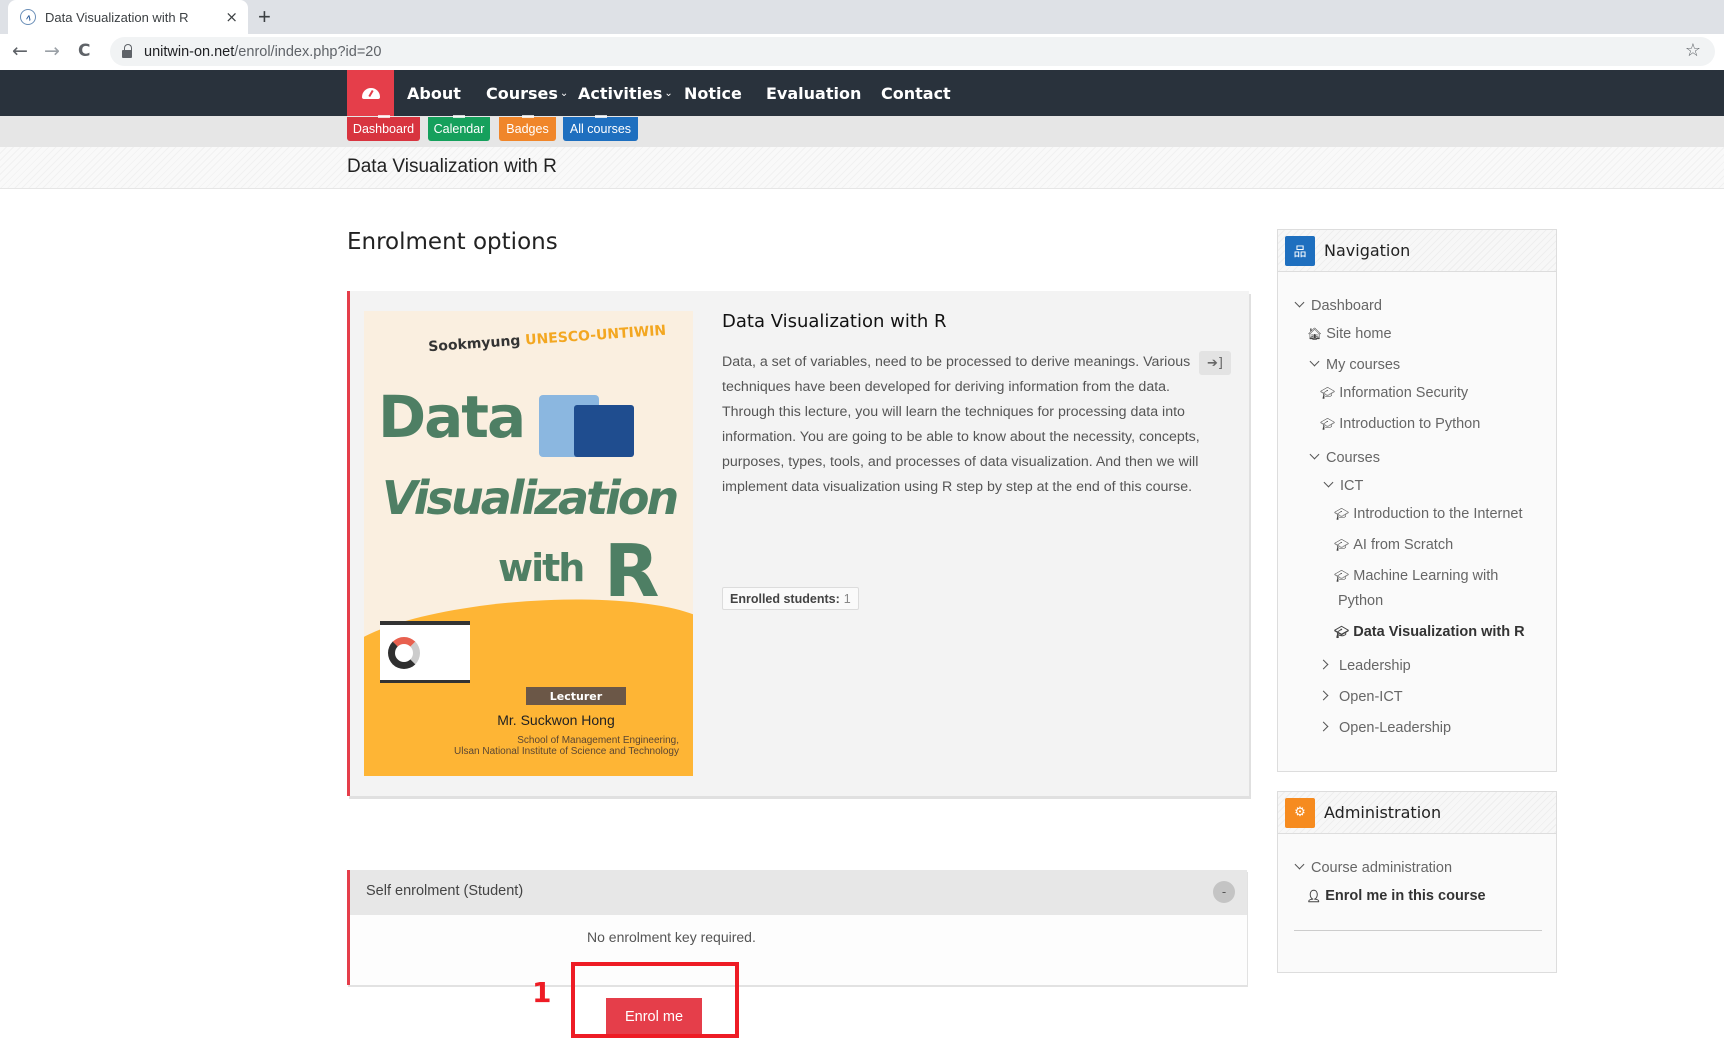 This screenshot has width=1724, height=1040. What do you see at coordinates (28, 17) in the screenshot?
I see `site-favicon-icon: ﾍ` at bounding box center [28, 17].